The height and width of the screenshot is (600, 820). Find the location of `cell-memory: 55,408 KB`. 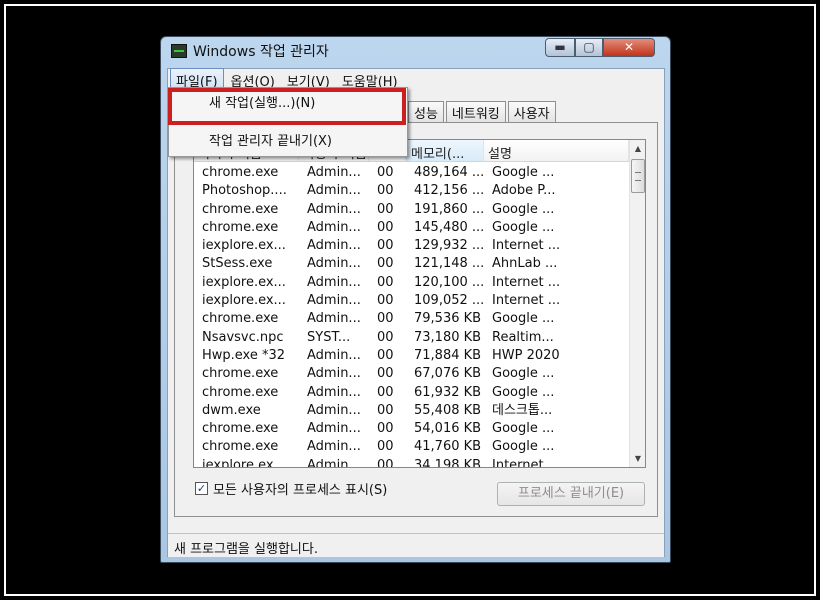

cell-memory: 55,408 KB is located at coordinates (448, 410).